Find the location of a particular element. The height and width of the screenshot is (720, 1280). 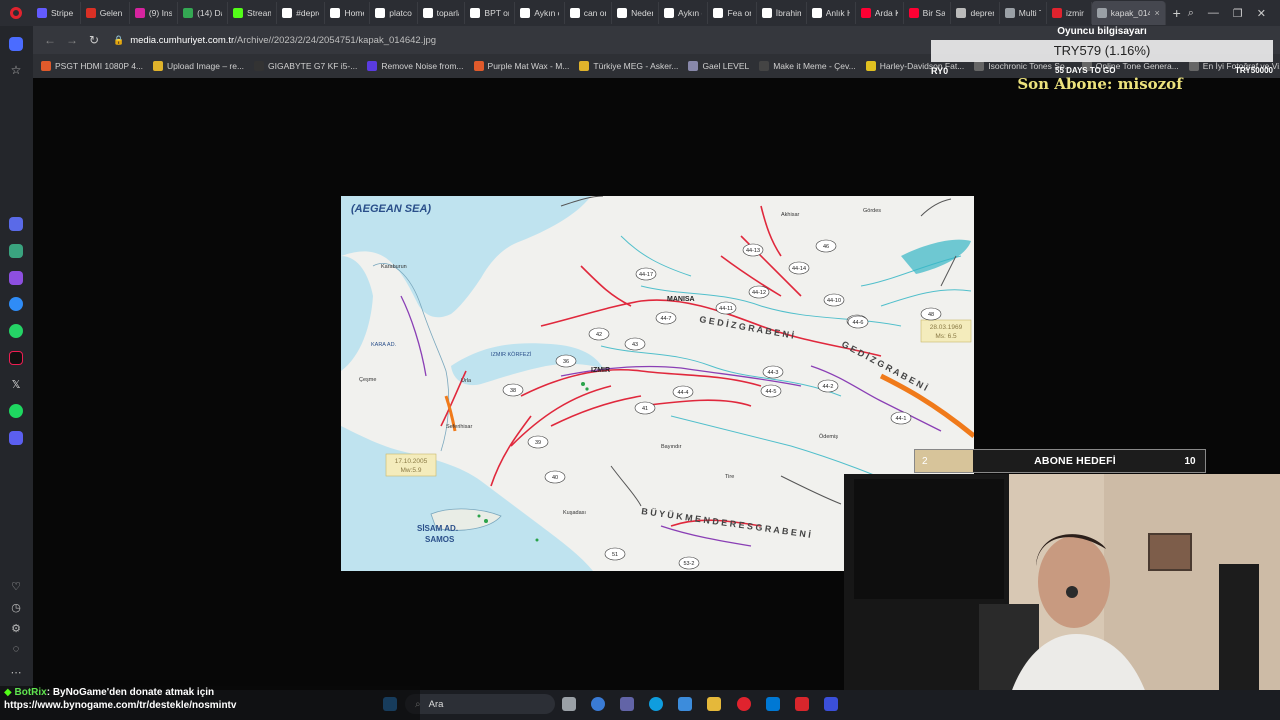

subscriber-goal-current: 2 is located at coordinates (925, 461).